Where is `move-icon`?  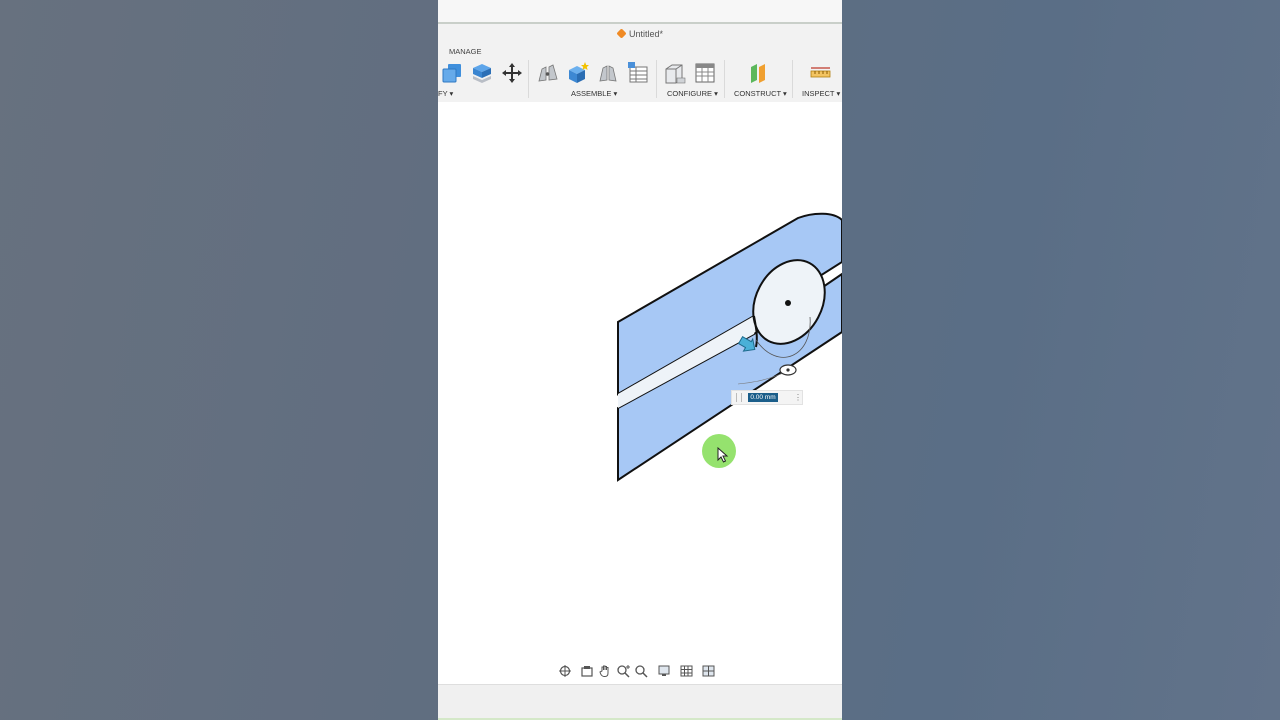
move-icon is located at coordinates (512, 73).